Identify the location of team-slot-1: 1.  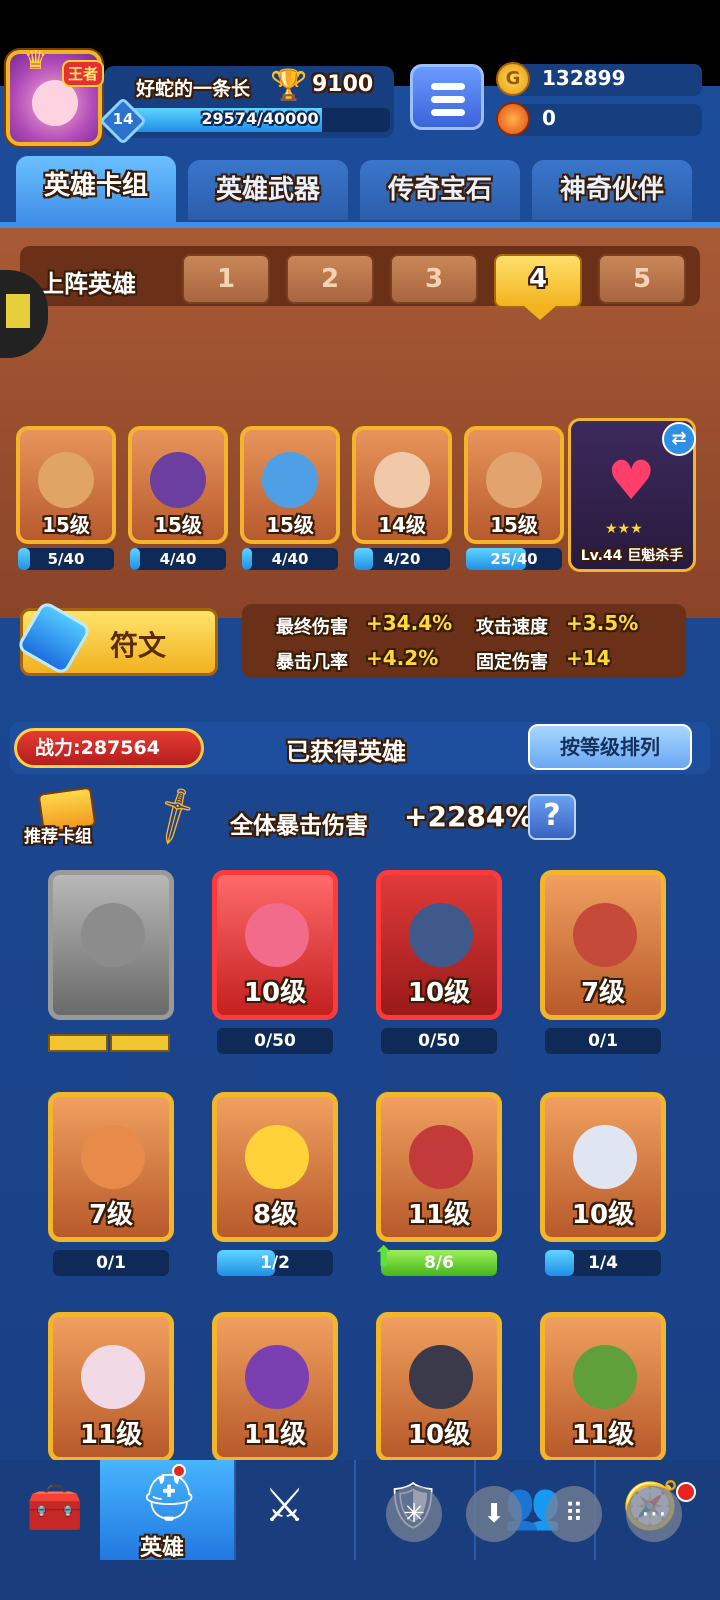
(226, 279).